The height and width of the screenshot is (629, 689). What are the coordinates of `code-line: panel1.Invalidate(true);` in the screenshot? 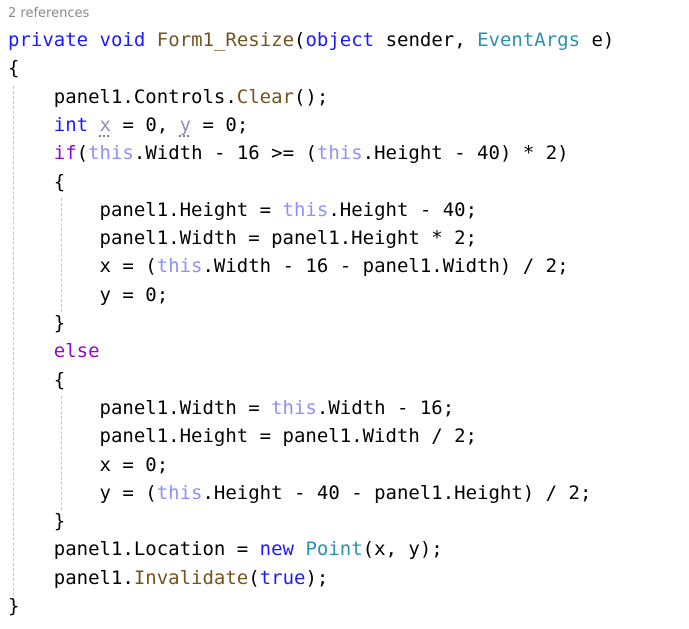 It's located at (168, 578).